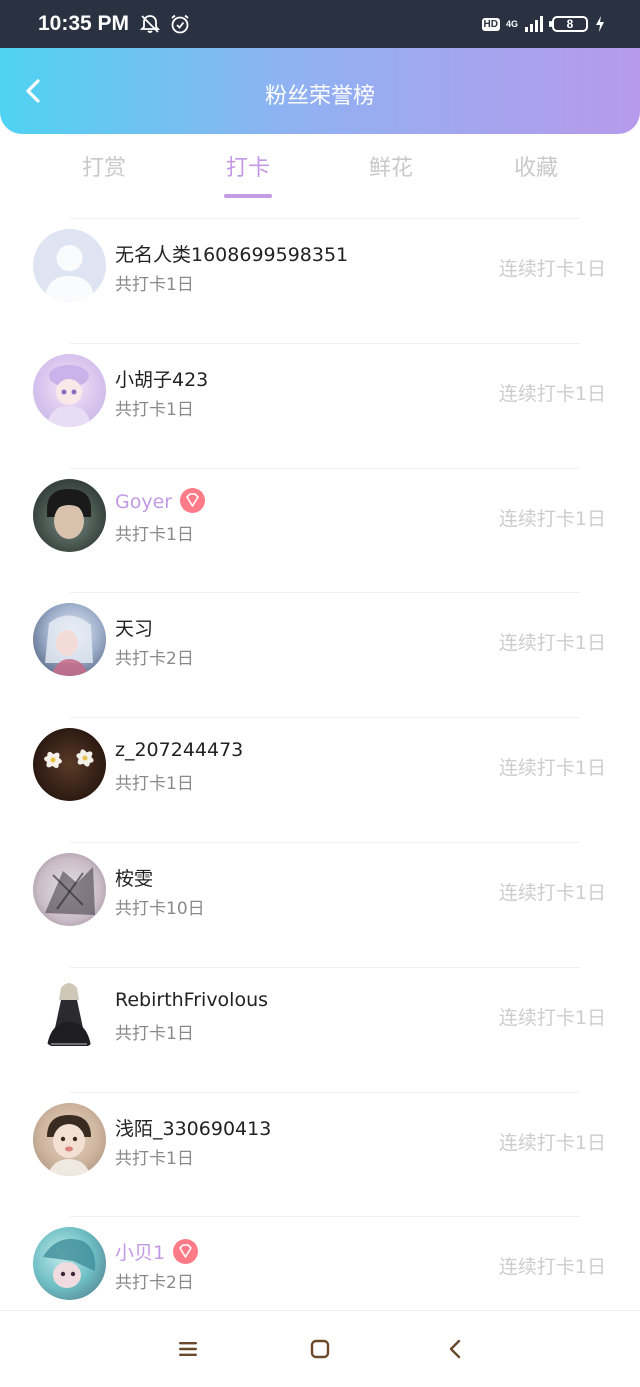 Image resolution: width=640 pixels, height=1387 pixels. I want to click on menu-icon, so click(188, 1349).